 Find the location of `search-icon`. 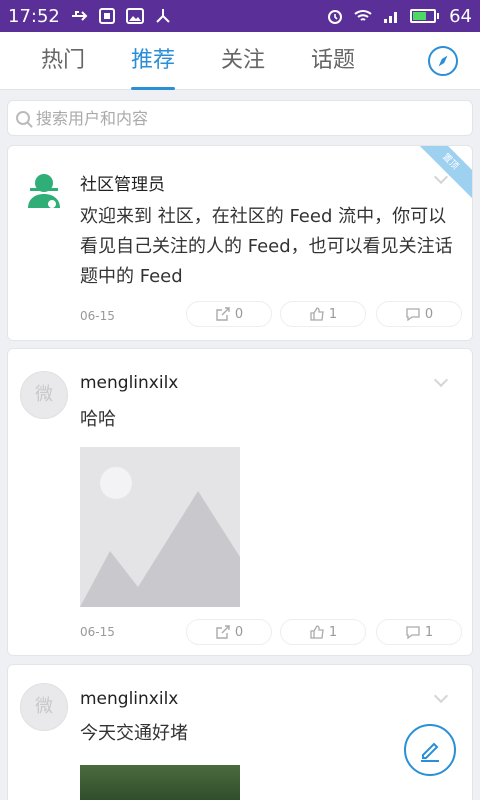

search-icon is located at coordinates (23, 118).